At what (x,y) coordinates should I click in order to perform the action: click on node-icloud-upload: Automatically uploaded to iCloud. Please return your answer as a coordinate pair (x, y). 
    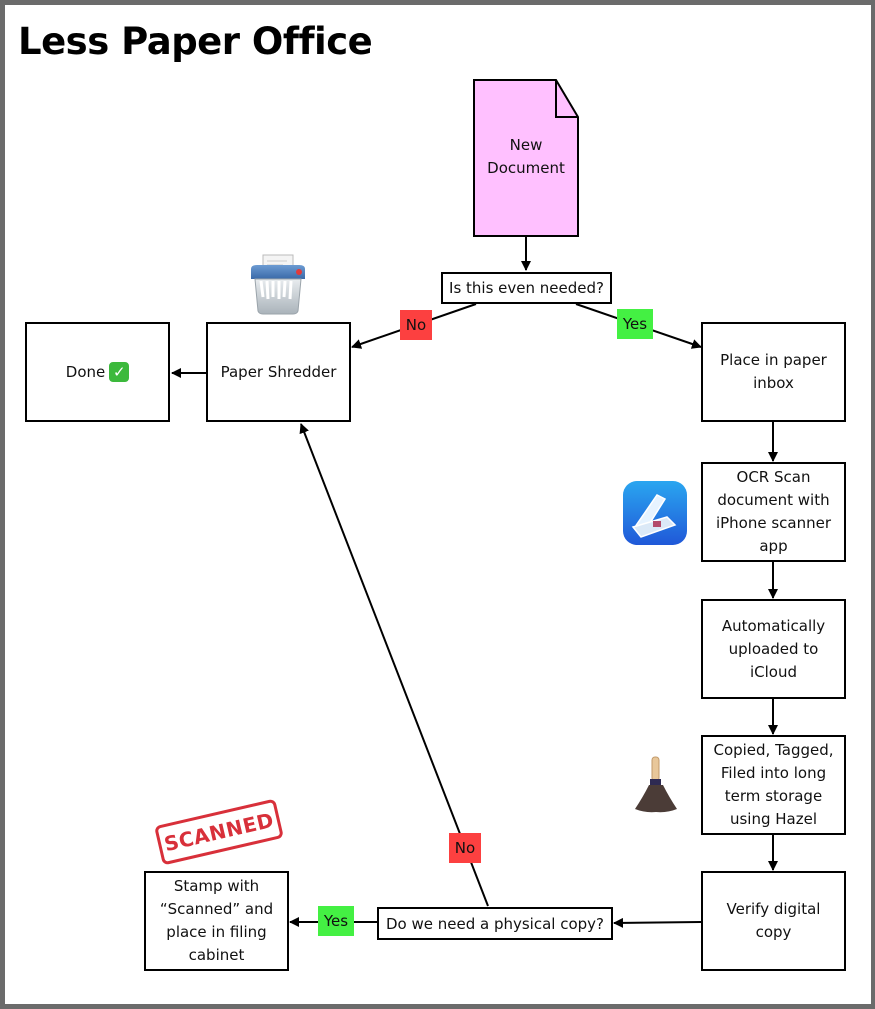
    Looking at the image, I should click on (773, 649).